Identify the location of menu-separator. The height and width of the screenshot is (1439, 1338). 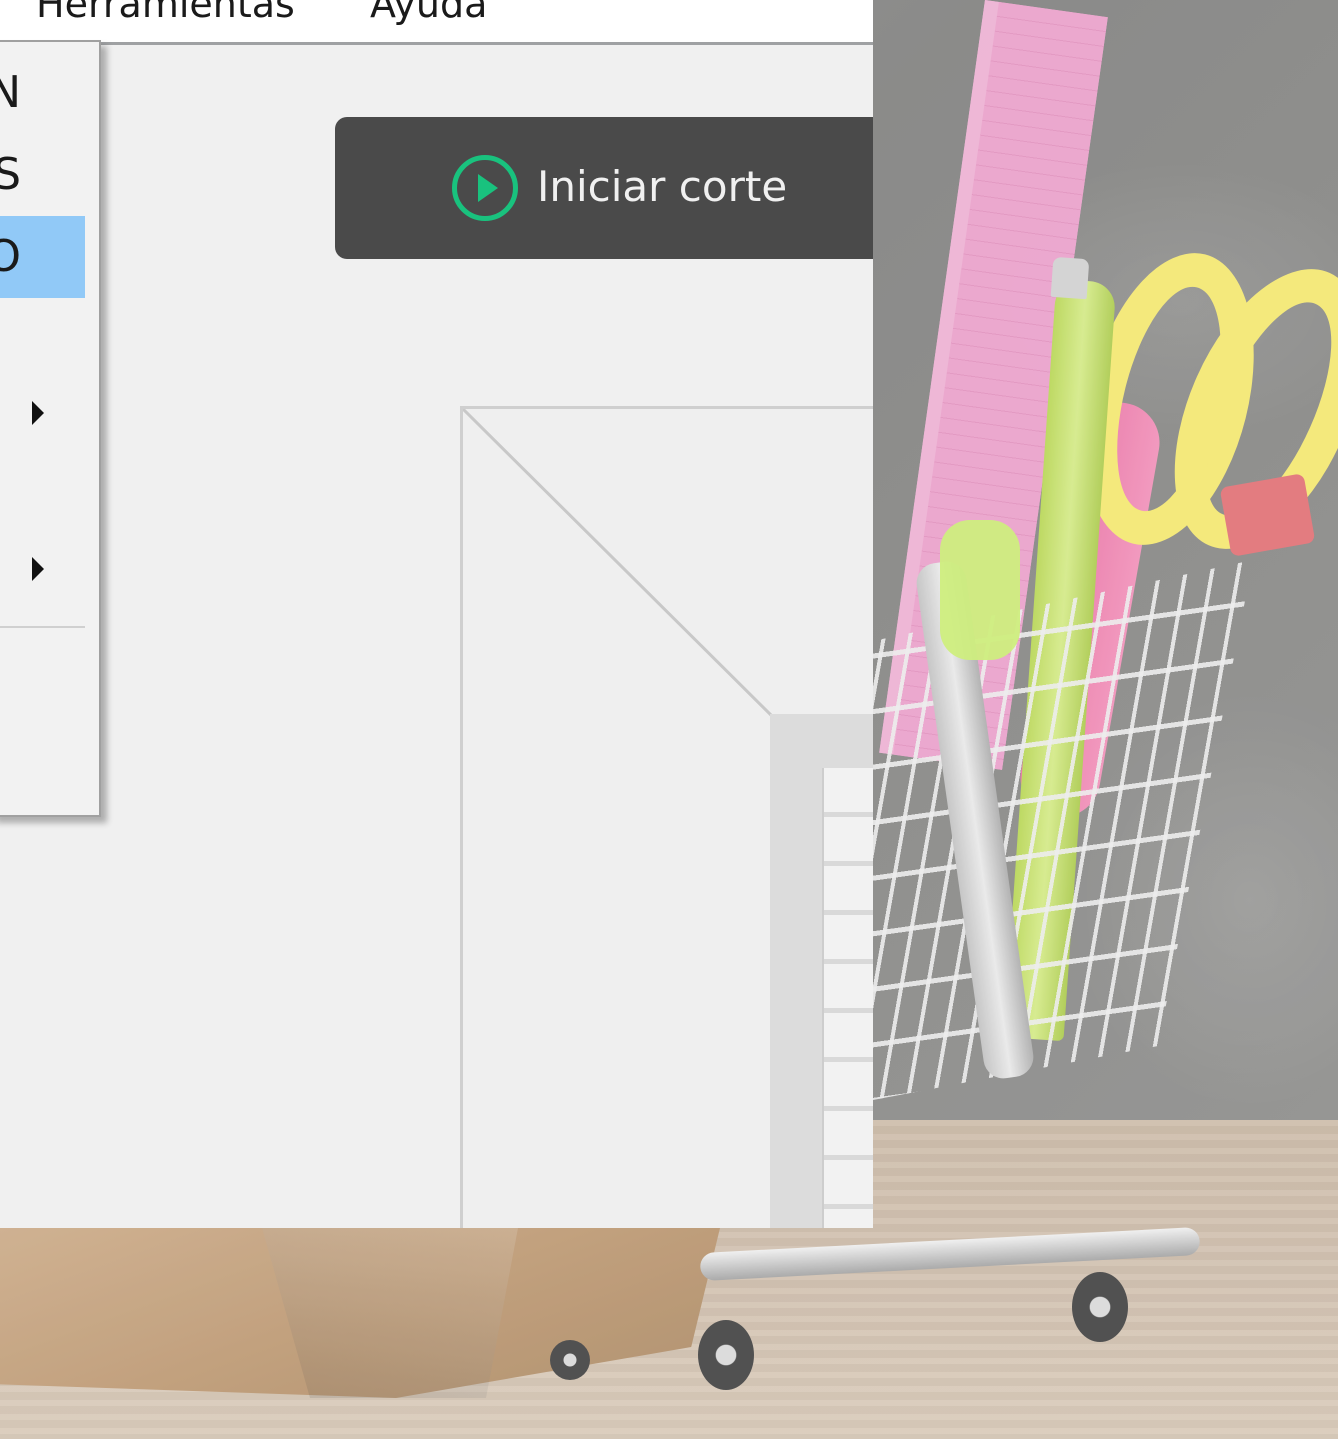
(42, 627).